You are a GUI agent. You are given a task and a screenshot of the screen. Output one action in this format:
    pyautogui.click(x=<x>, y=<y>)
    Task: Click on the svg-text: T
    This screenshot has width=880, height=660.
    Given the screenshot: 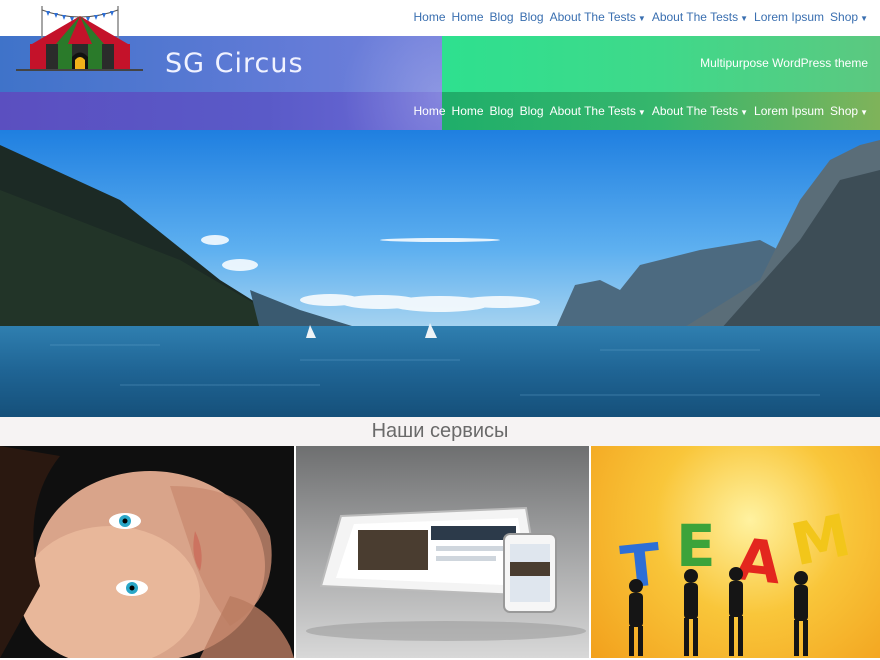 What is the action you would take?
    pyautogui.click(x=641, y=566)
    